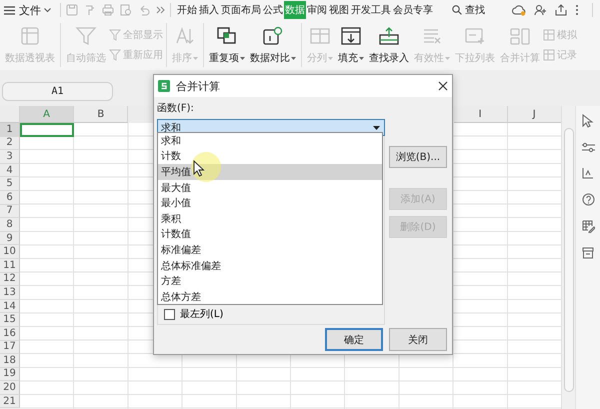  I want to click on pointer-icon, so click(588, 121).